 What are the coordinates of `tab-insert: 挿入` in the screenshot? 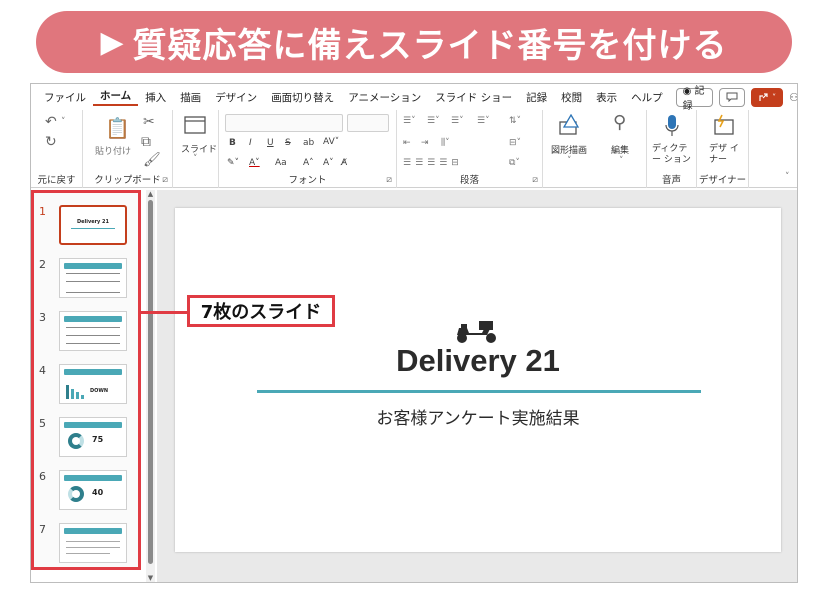 It's located at (155, 97).